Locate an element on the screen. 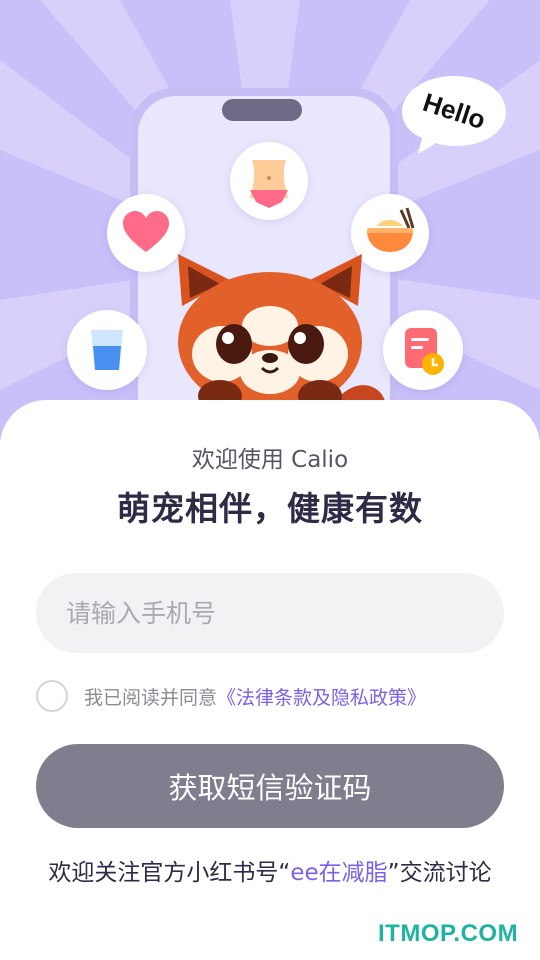 Image resolution: width=540 pixels, height=960 pixels. agreement-row: 我已阅读并同意 《法律条款及隐私政策》 is located at coordinates (231, 696).